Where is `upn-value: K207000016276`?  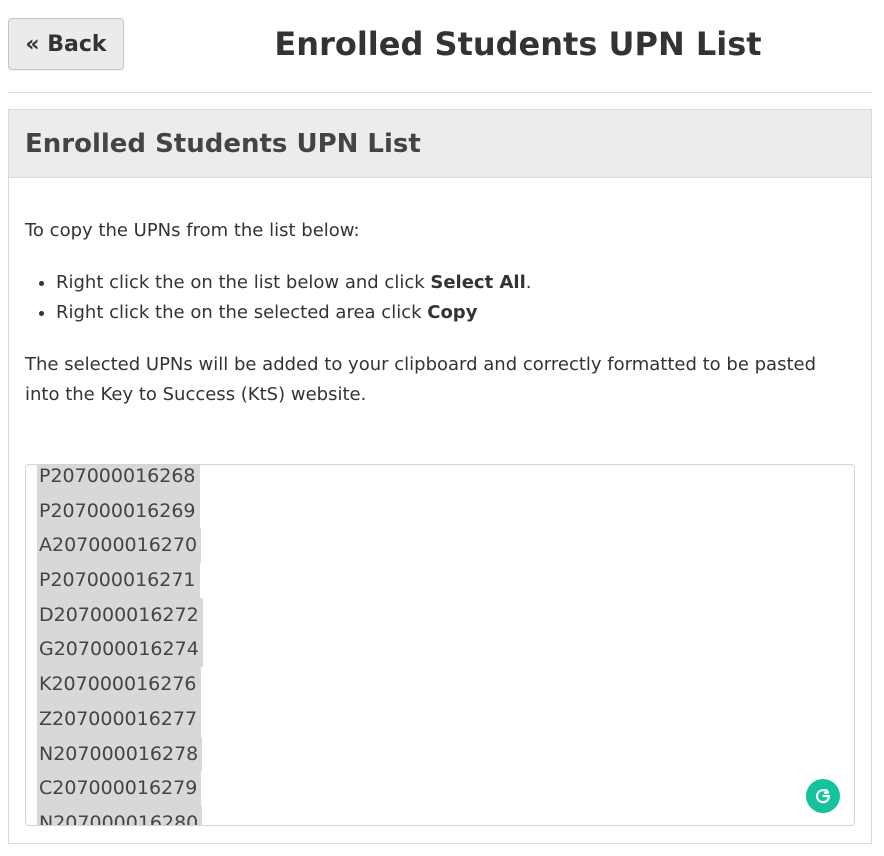 upn-value: K207000016276 is located at coordinates (119, 684).